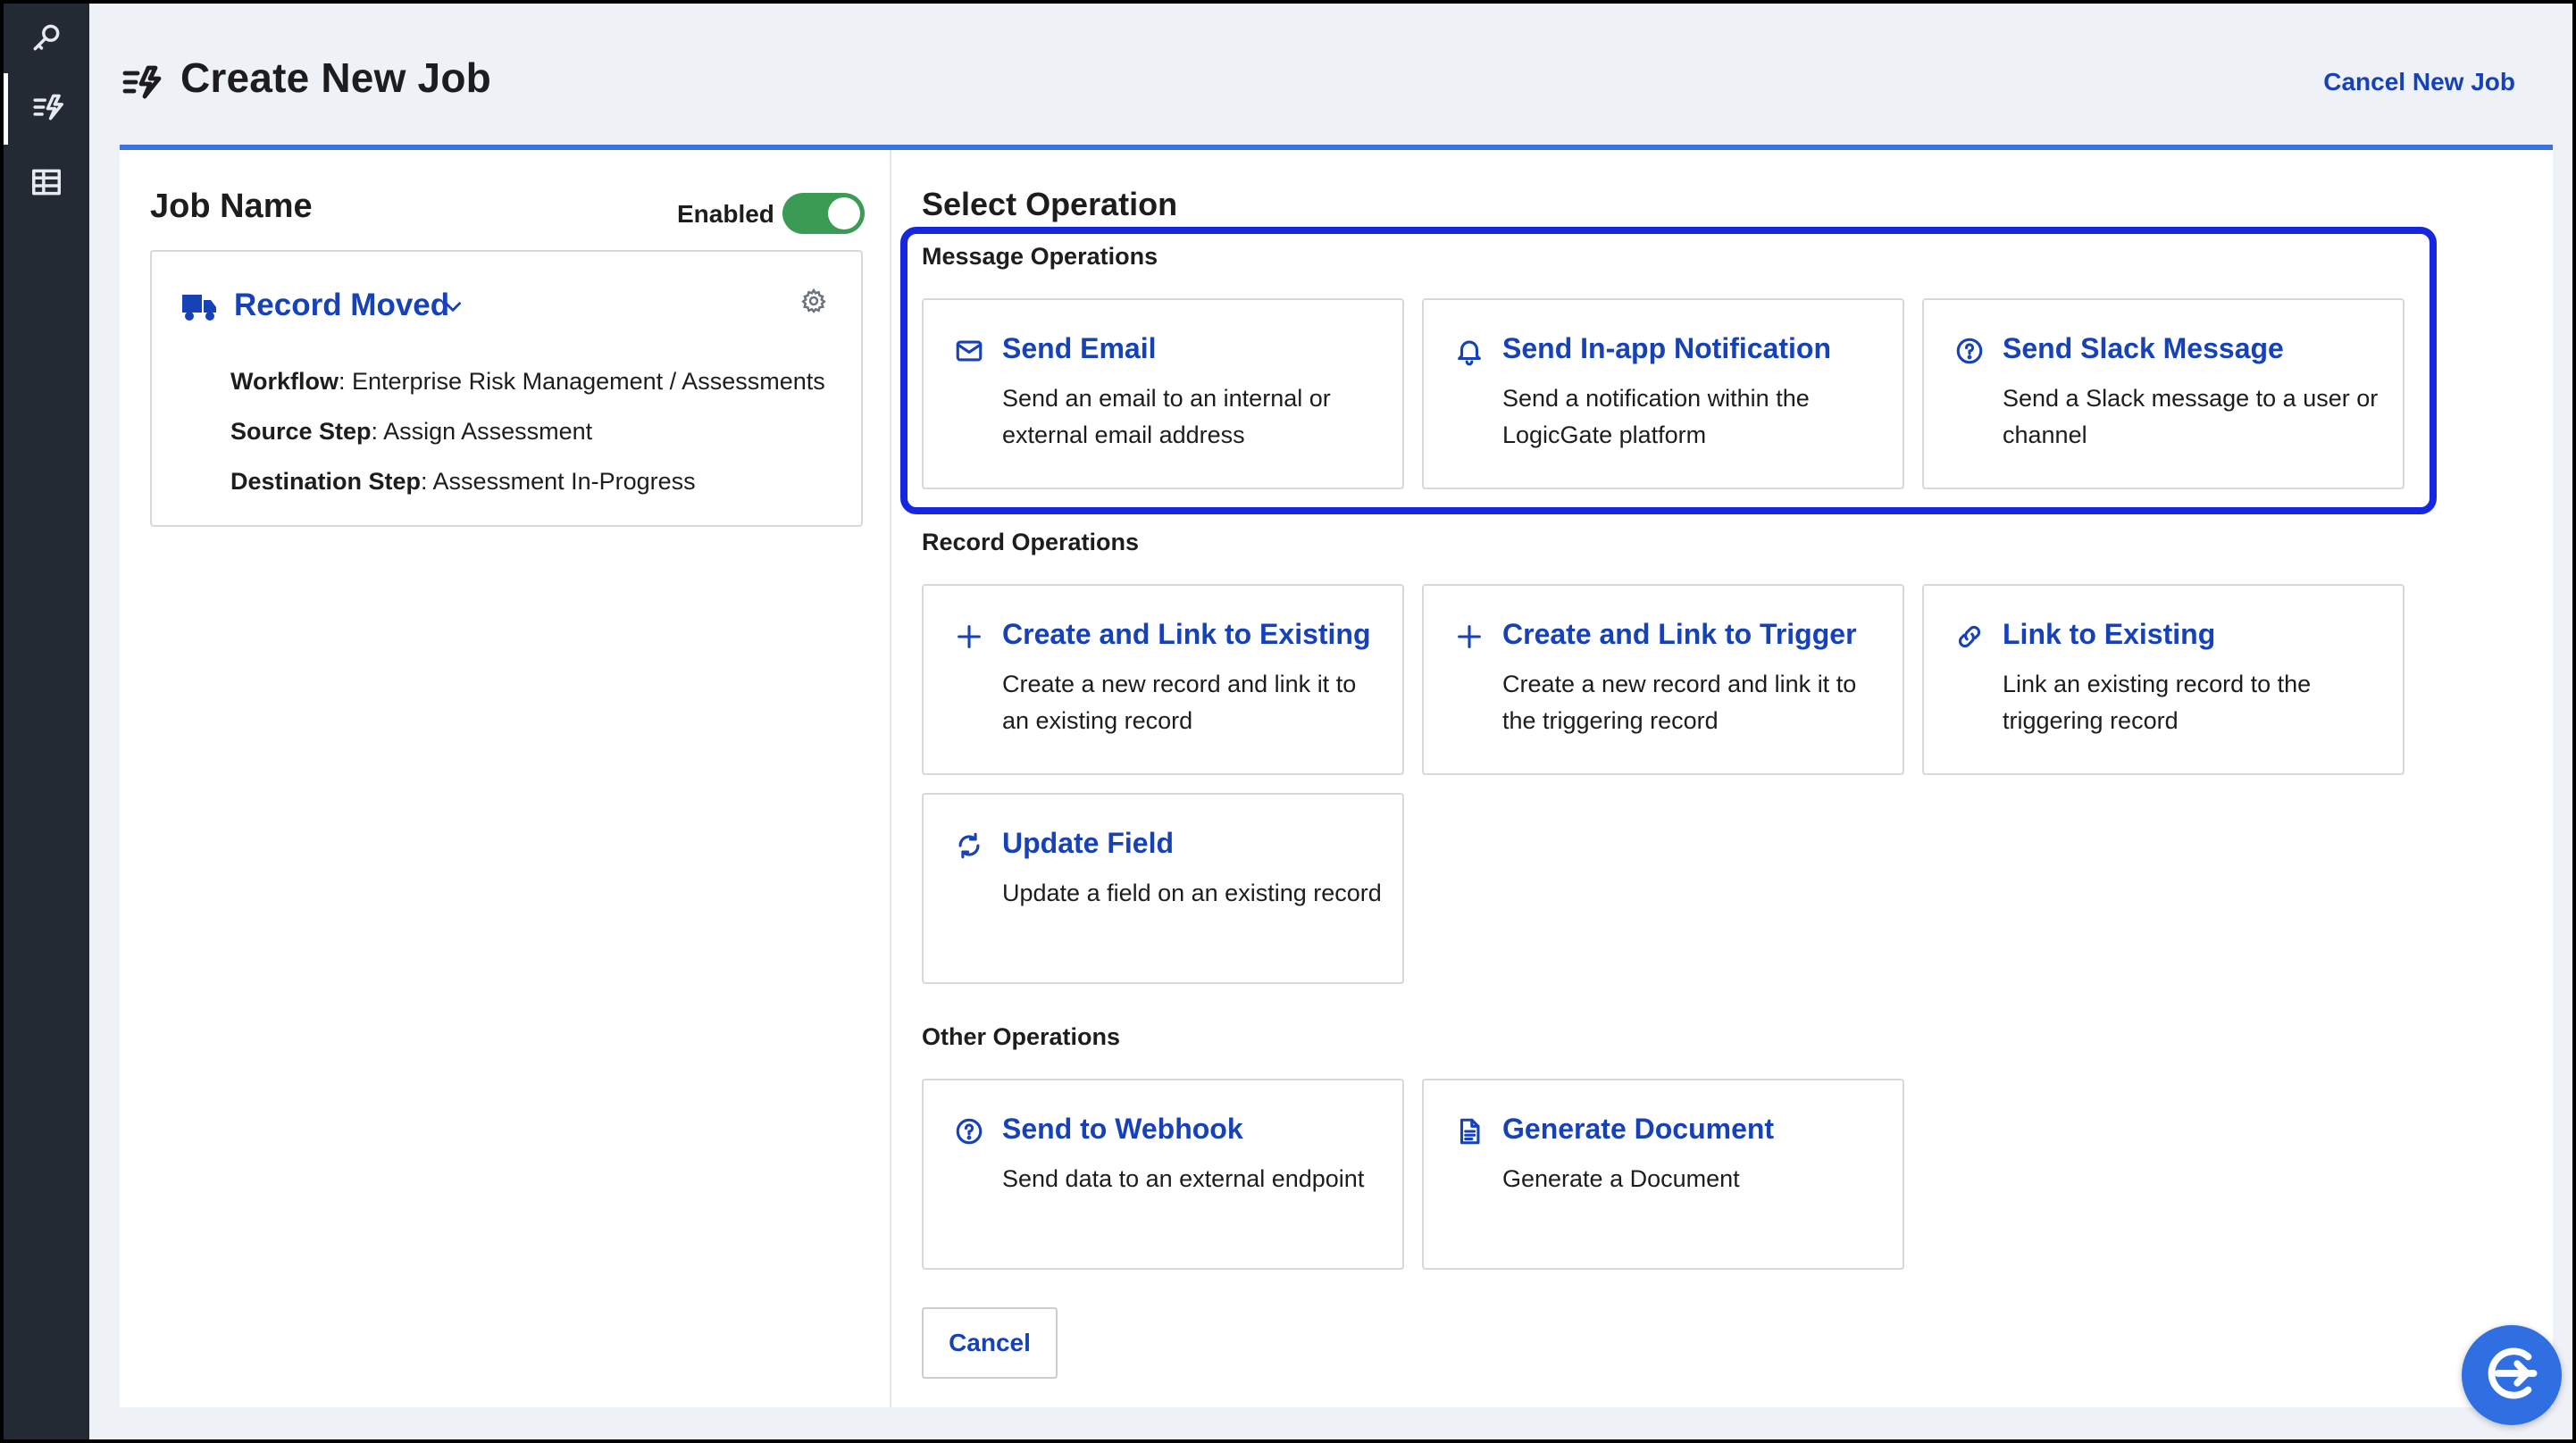 The image size is (2576, 1443). What do you see at coordinates (47, 721) in the screenshot?
I see `left-rail` at bounding box center [47, 721].